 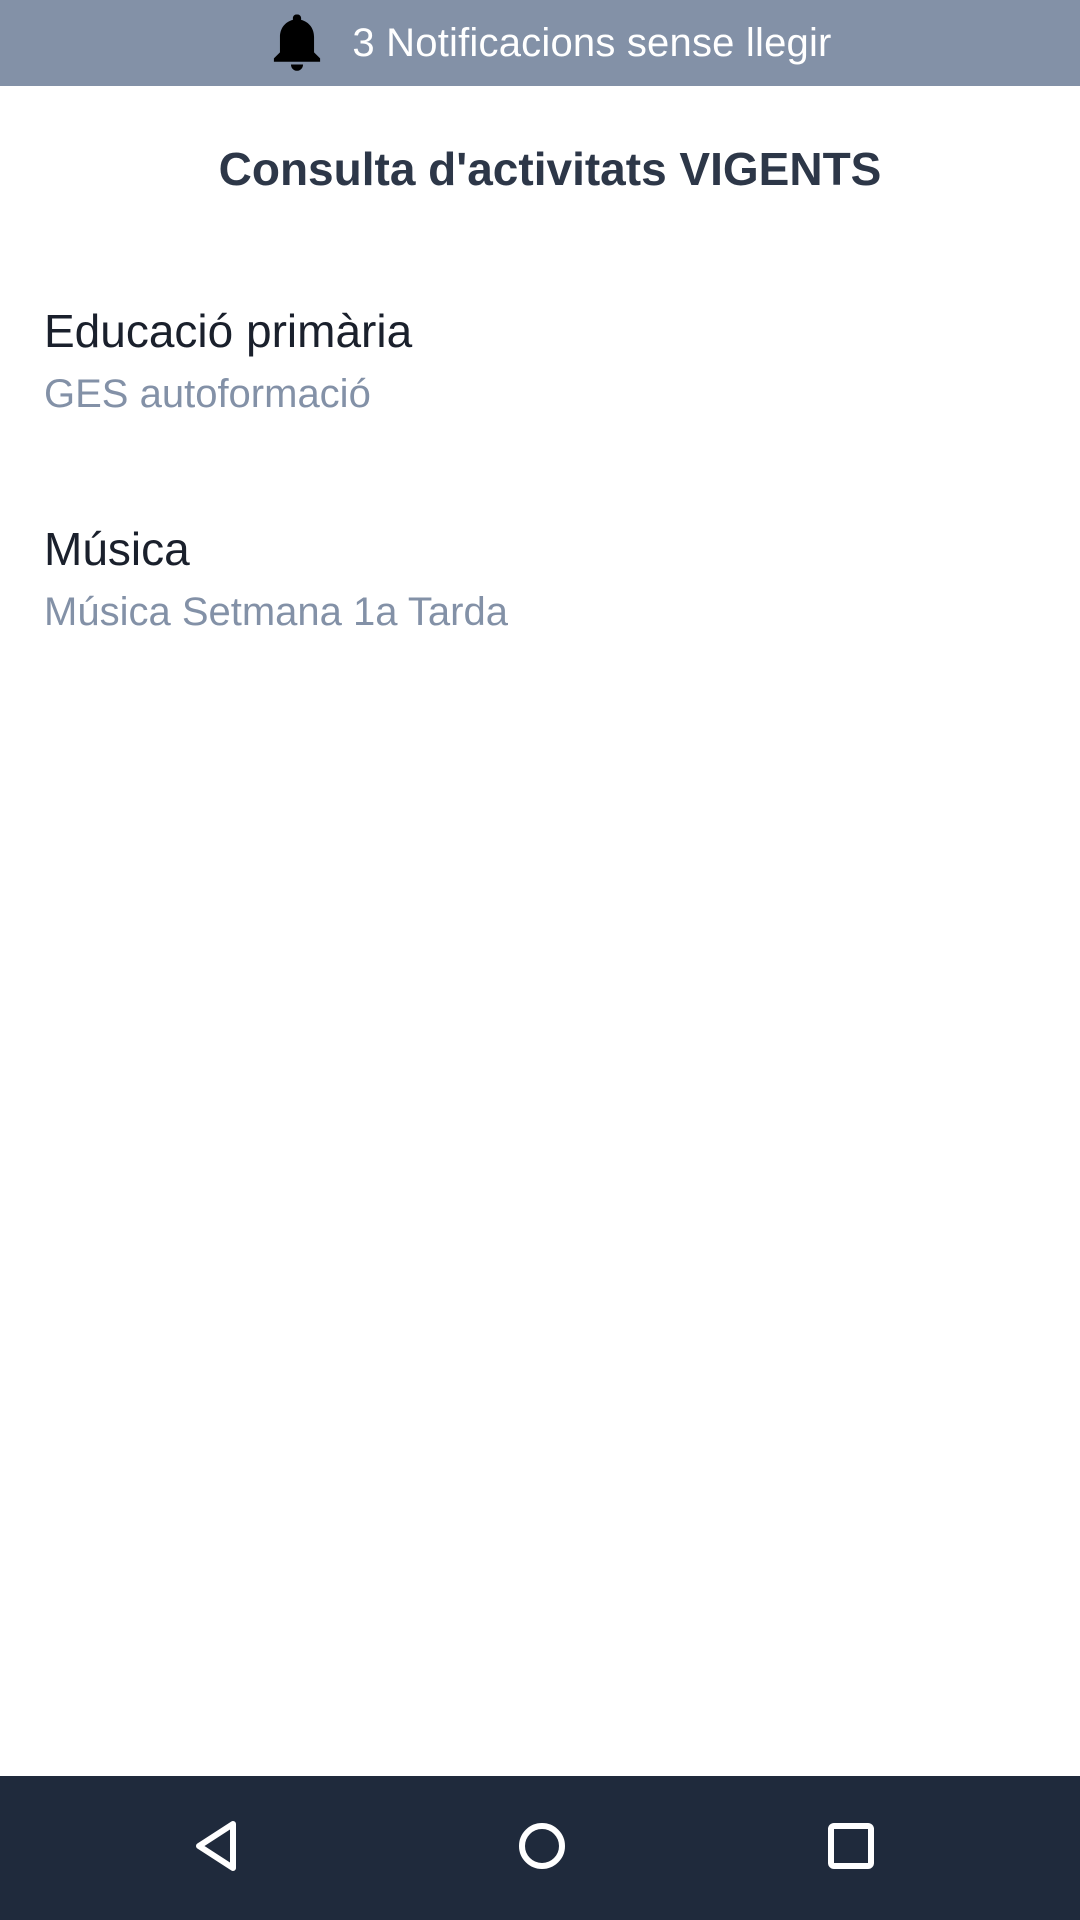 I want to click on notification-bar: 3 Notificacions sense llegir, so click(x=540, y=43).